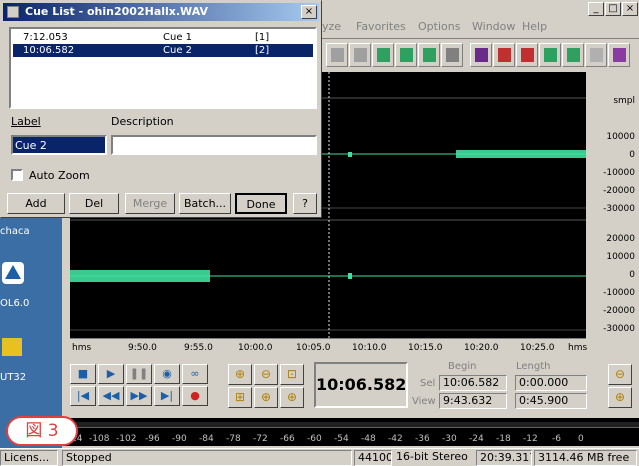  What do you see at coordinates (422, 439) in the screenshot?
I see `meter-tick: -36` at bounding box center [422, 439].